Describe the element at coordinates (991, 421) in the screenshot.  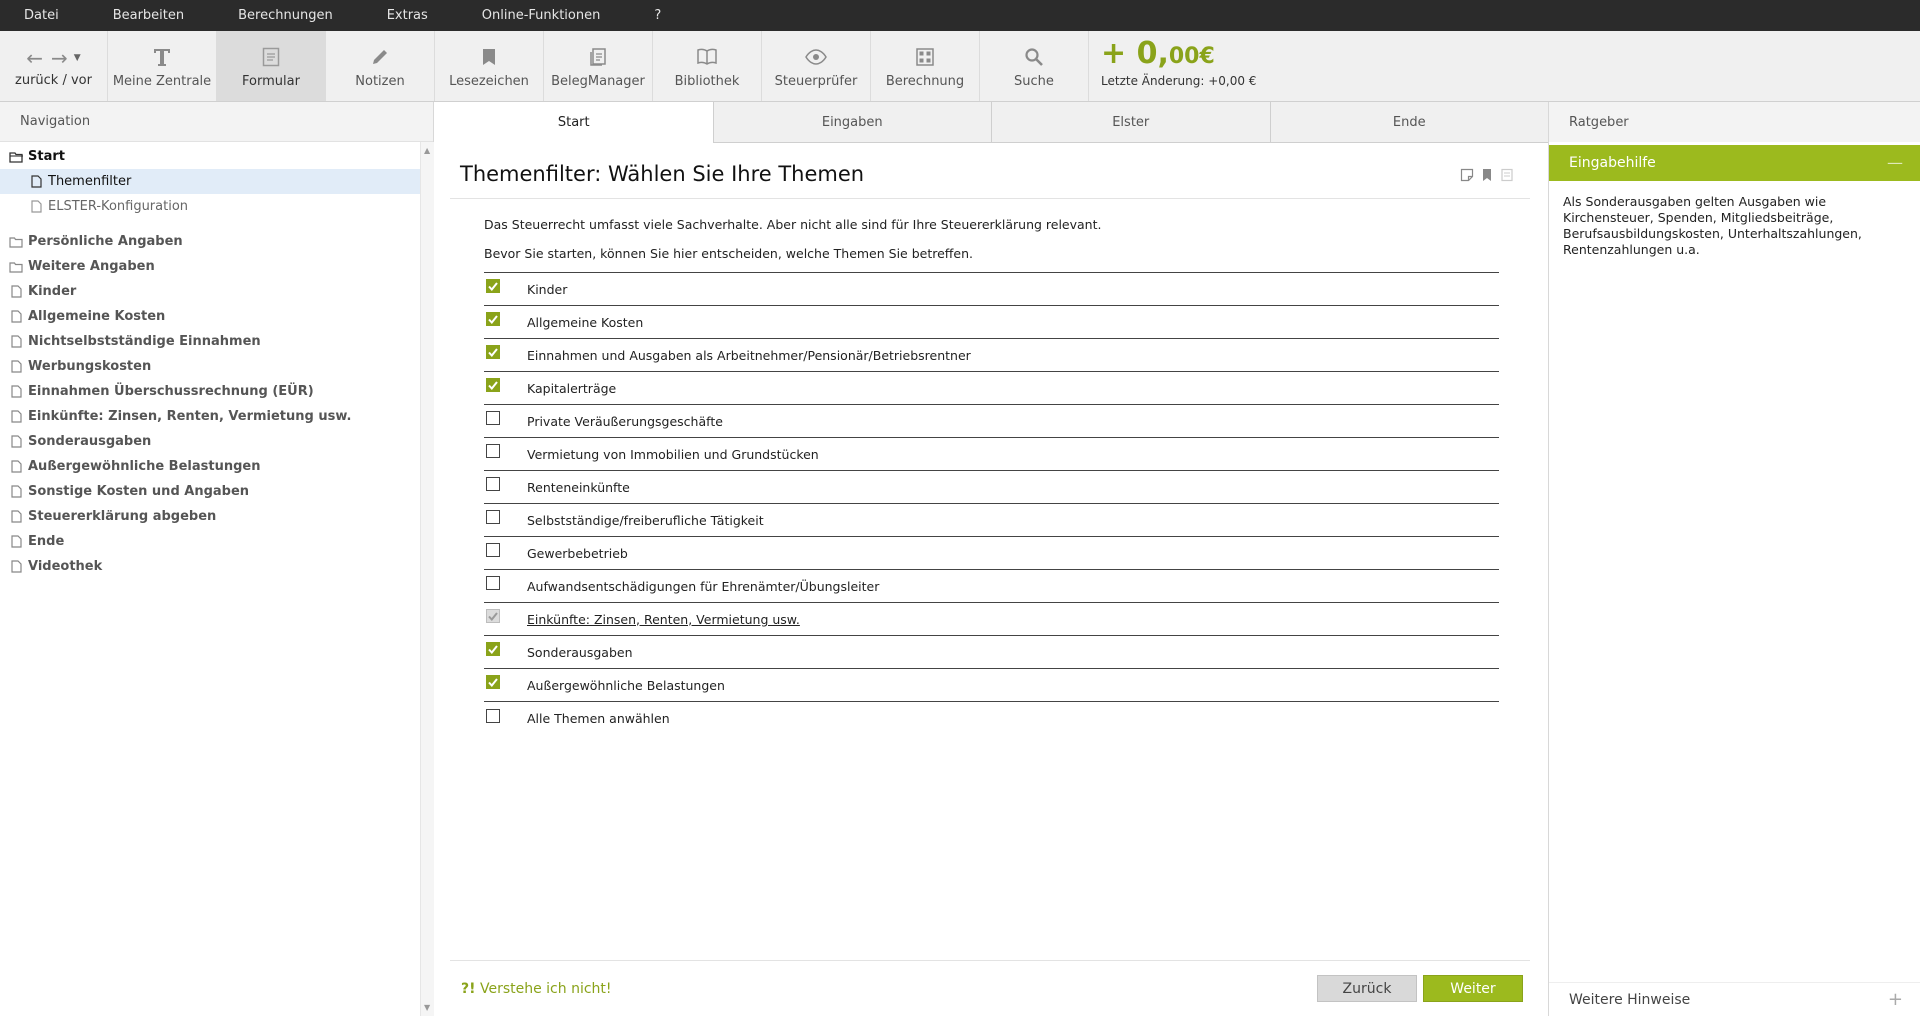
I see `topic-row-veraeusserungsgeschaefte: Private Veräußerungsgeschäfte` at that location.